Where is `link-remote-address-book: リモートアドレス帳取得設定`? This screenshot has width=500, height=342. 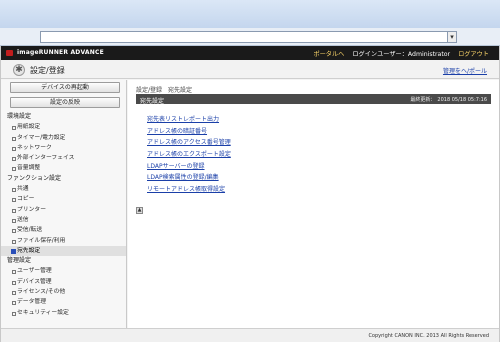 link-remote-address-book: リモートアドレス帳取得設定 is located at coordinates (189, 190).